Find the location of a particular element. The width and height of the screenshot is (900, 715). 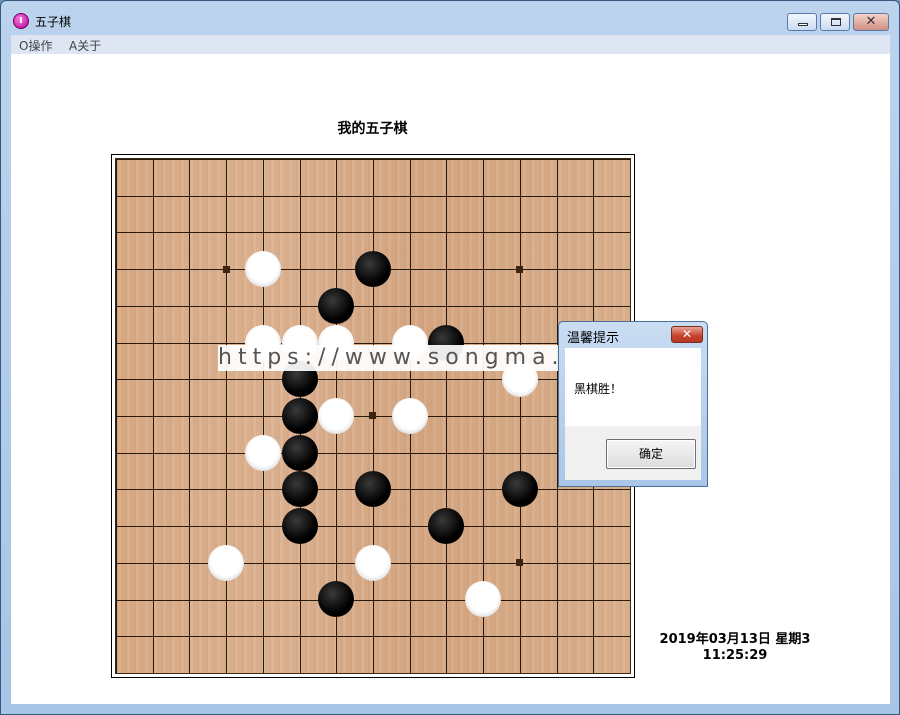

datetime-display: 2019年03月13日 星期3 11:25:29 is located at coordinates (735, 648).